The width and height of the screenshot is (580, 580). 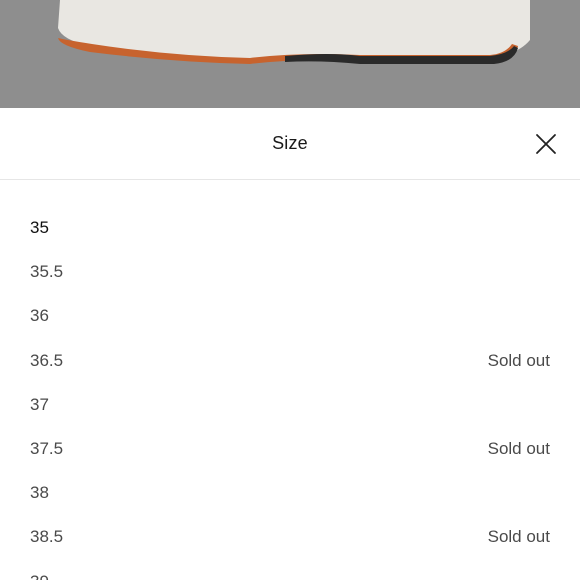 What do you see at coordinates (39, 316) in the screenshot?
I see `size-value: 36` at bounding box center [39, 316].